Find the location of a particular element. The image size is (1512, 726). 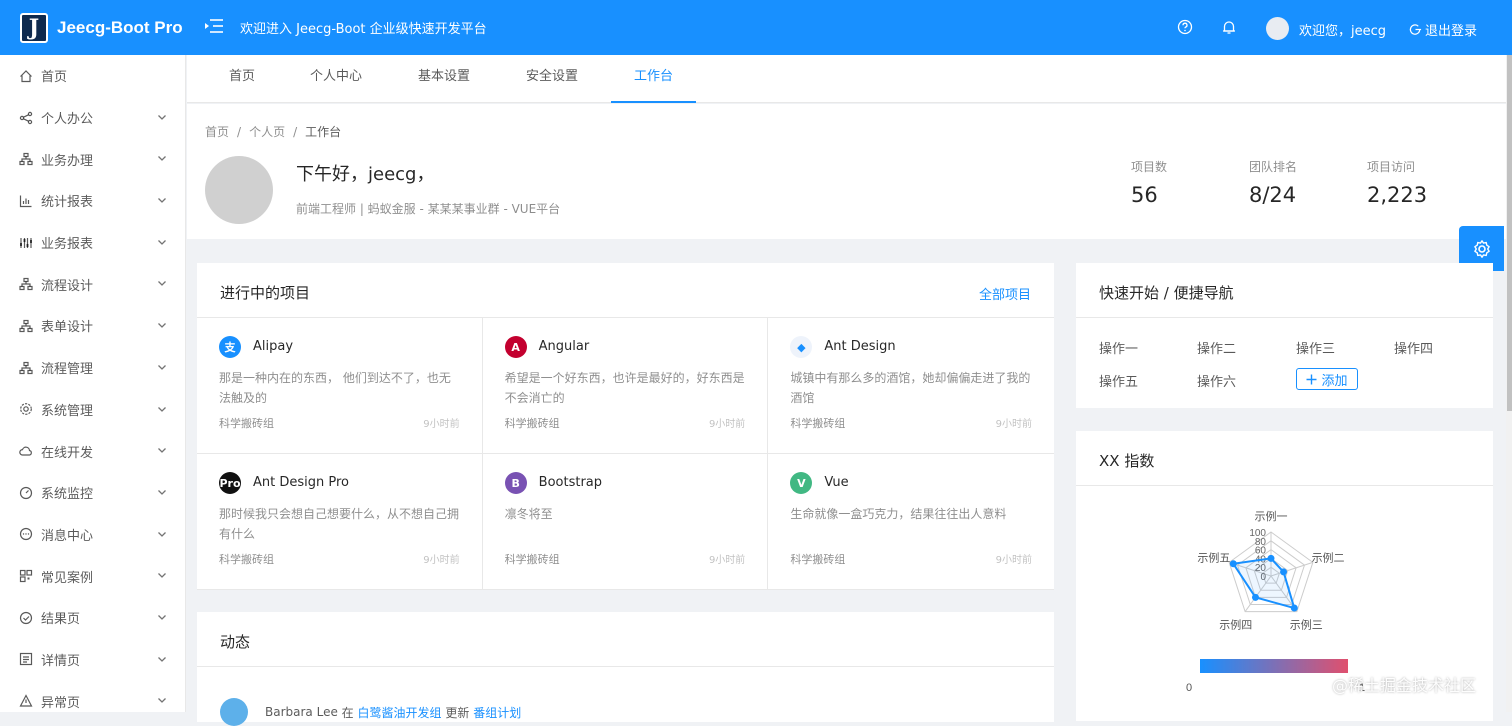

project-name: Ant Design Pro is located at coordinates (301, 482).